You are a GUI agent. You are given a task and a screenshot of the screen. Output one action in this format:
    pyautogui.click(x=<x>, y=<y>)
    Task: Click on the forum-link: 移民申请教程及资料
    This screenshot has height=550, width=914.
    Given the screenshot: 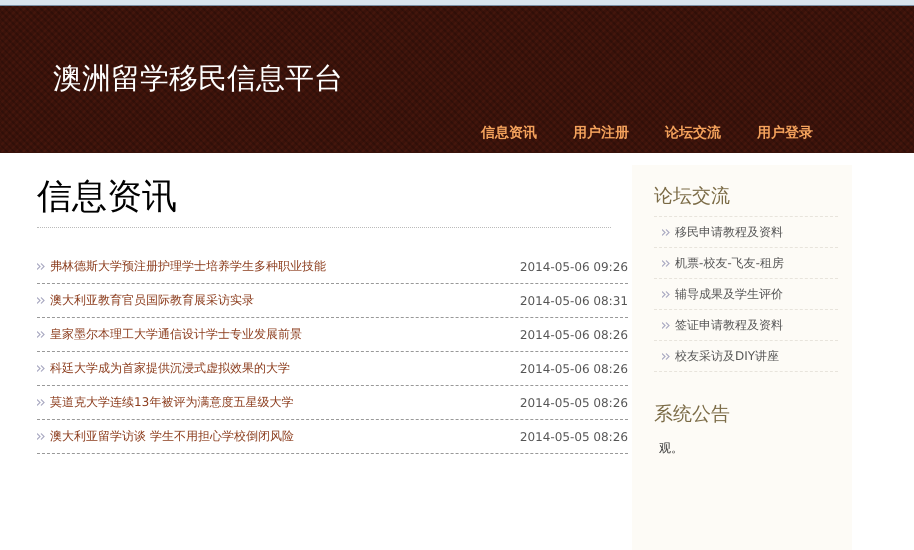 What is the action you would take?
    pyautogui.click(x=729, y=232)
    